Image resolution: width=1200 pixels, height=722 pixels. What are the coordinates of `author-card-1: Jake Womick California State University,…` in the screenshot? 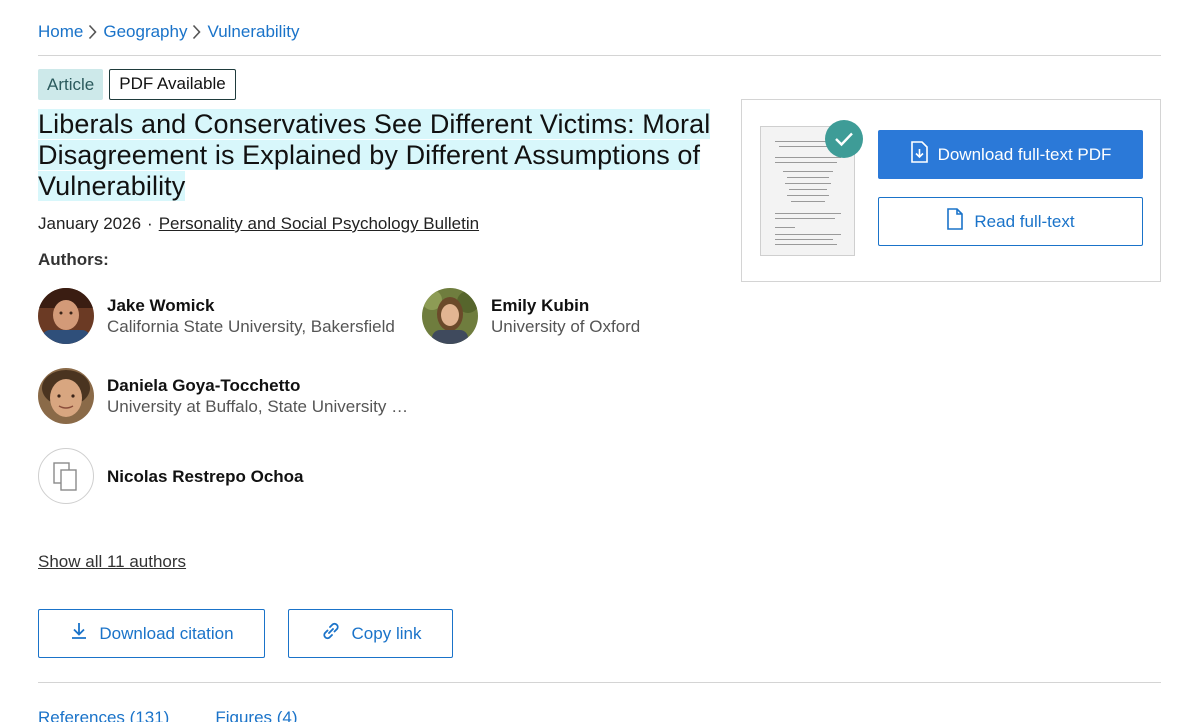 It's located at (227, 316).